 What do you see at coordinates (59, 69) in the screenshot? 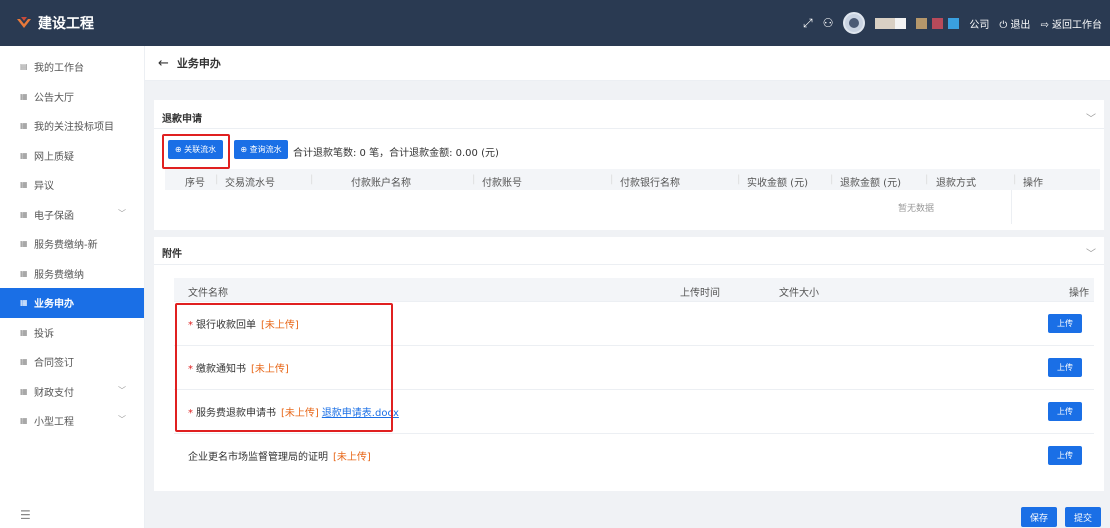
I see `sidebar-item-label: 我的工作台` at bounding box center [59, 69].